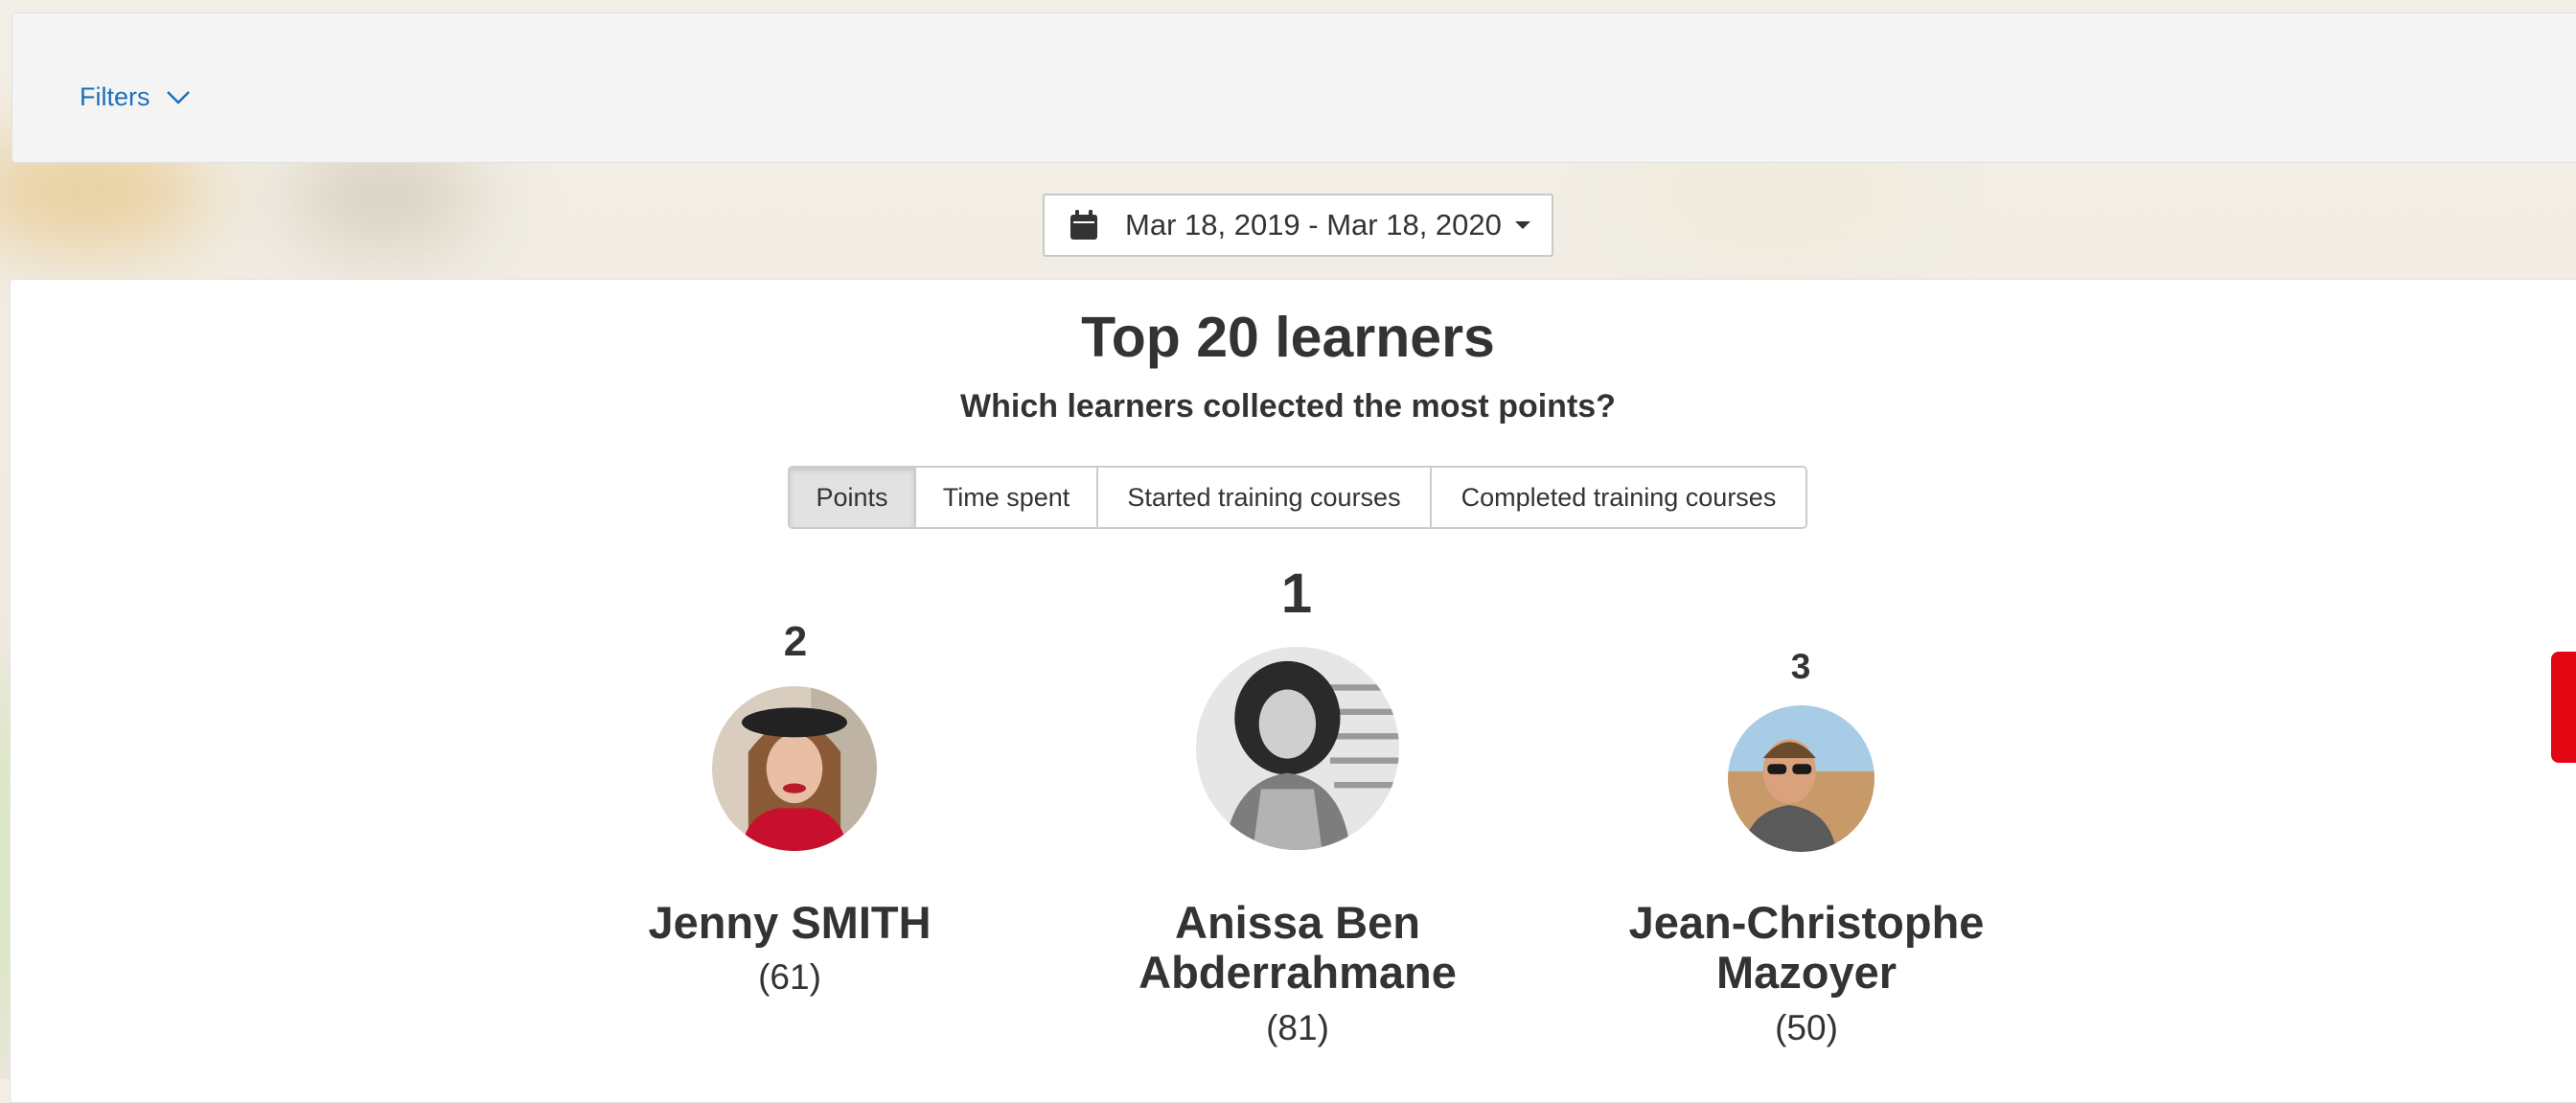 The height and width of the screenshot is (1103, 2576). What do you see at coordinates (178, 97) in the screenshot?
I see `chevron-down-icon` at bounding box center [178, 97].